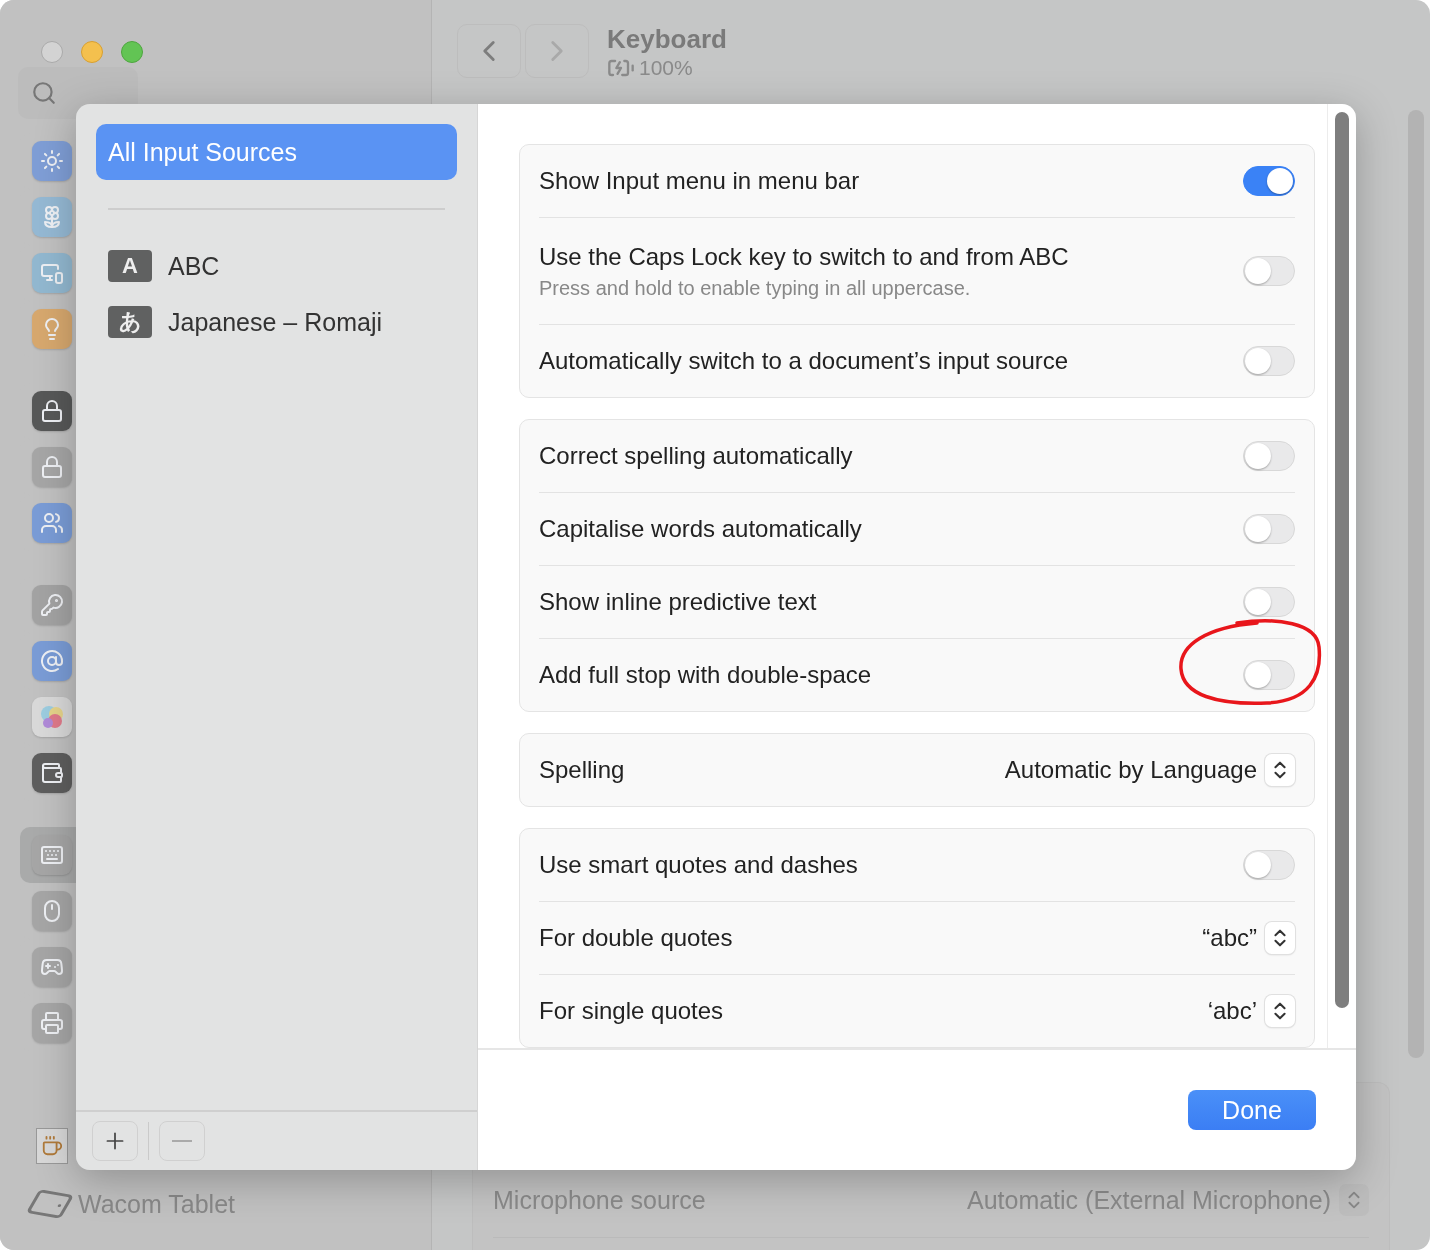 This screenshot has height=1250, width=1430. What do you see at coordinates (700, 529) in the screenshot?
I see `setting-label: Capitalise words automatically` at bounding box center [700, 529].